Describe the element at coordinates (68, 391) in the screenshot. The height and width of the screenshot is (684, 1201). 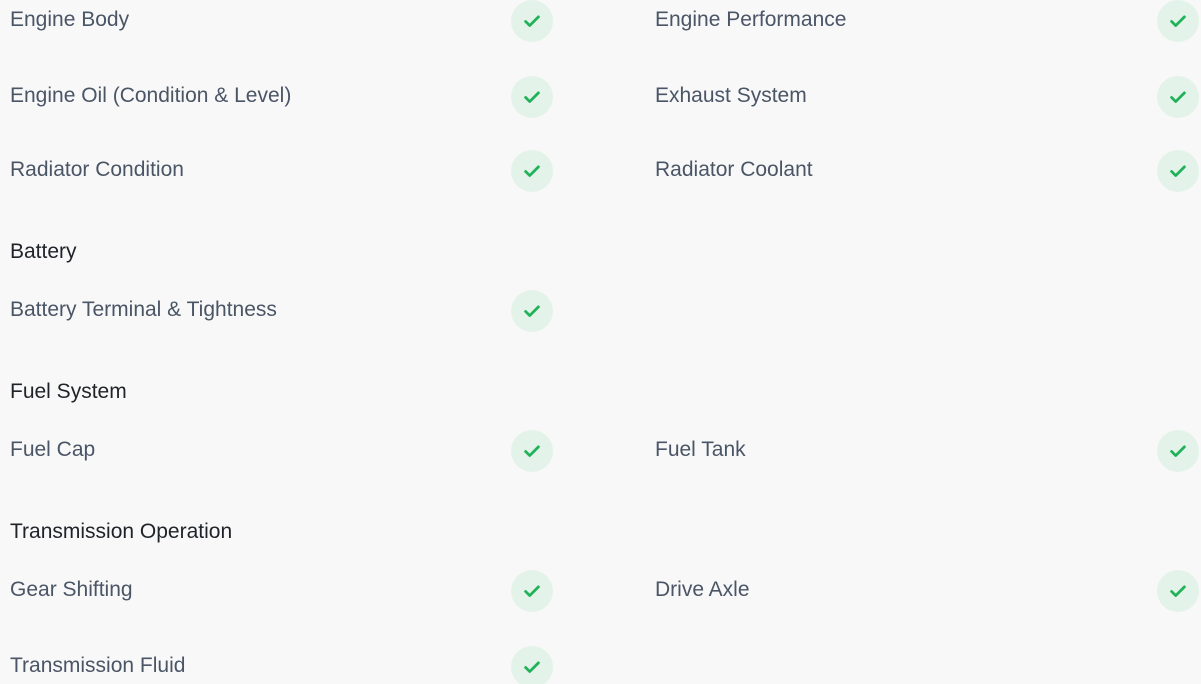
I see `section-title-fuel-system: Fuel System` at that location.